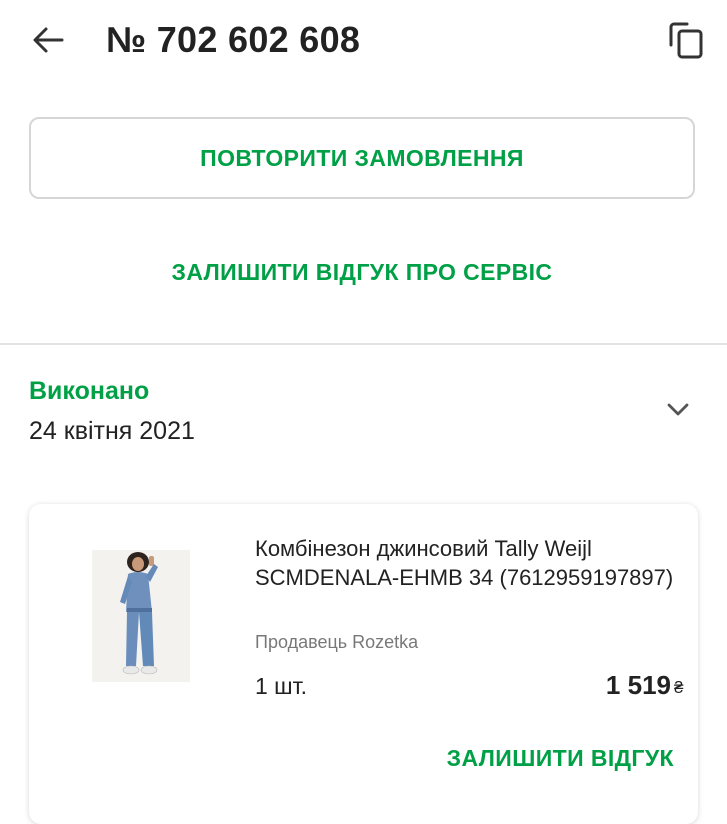 The image size is (727, 824). I want to click on leave-review-button: ЗАЛИШИТИ ВІДГУК, so click(543, 758).